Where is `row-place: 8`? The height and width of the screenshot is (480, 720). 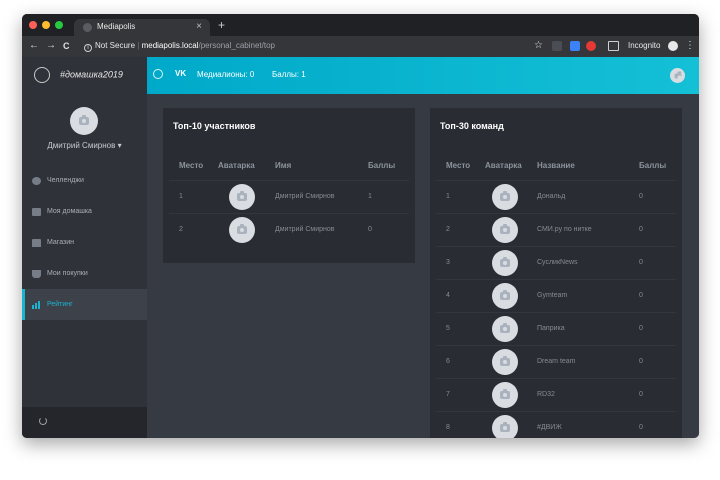
row-place: 8 is located at coordinates (448, 427).